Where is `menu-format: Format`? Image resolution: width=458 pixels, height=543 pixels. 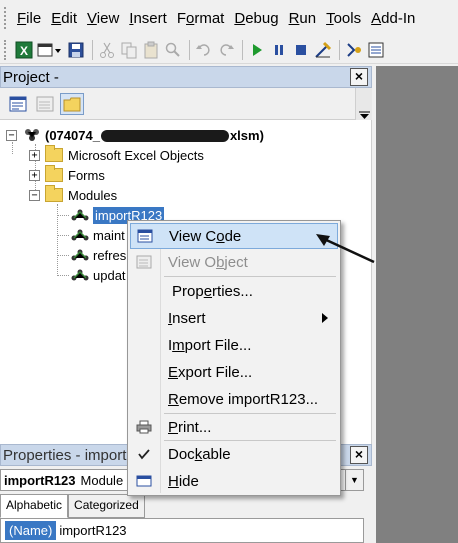
menu-format: Format is located at coordinates (201, 18).